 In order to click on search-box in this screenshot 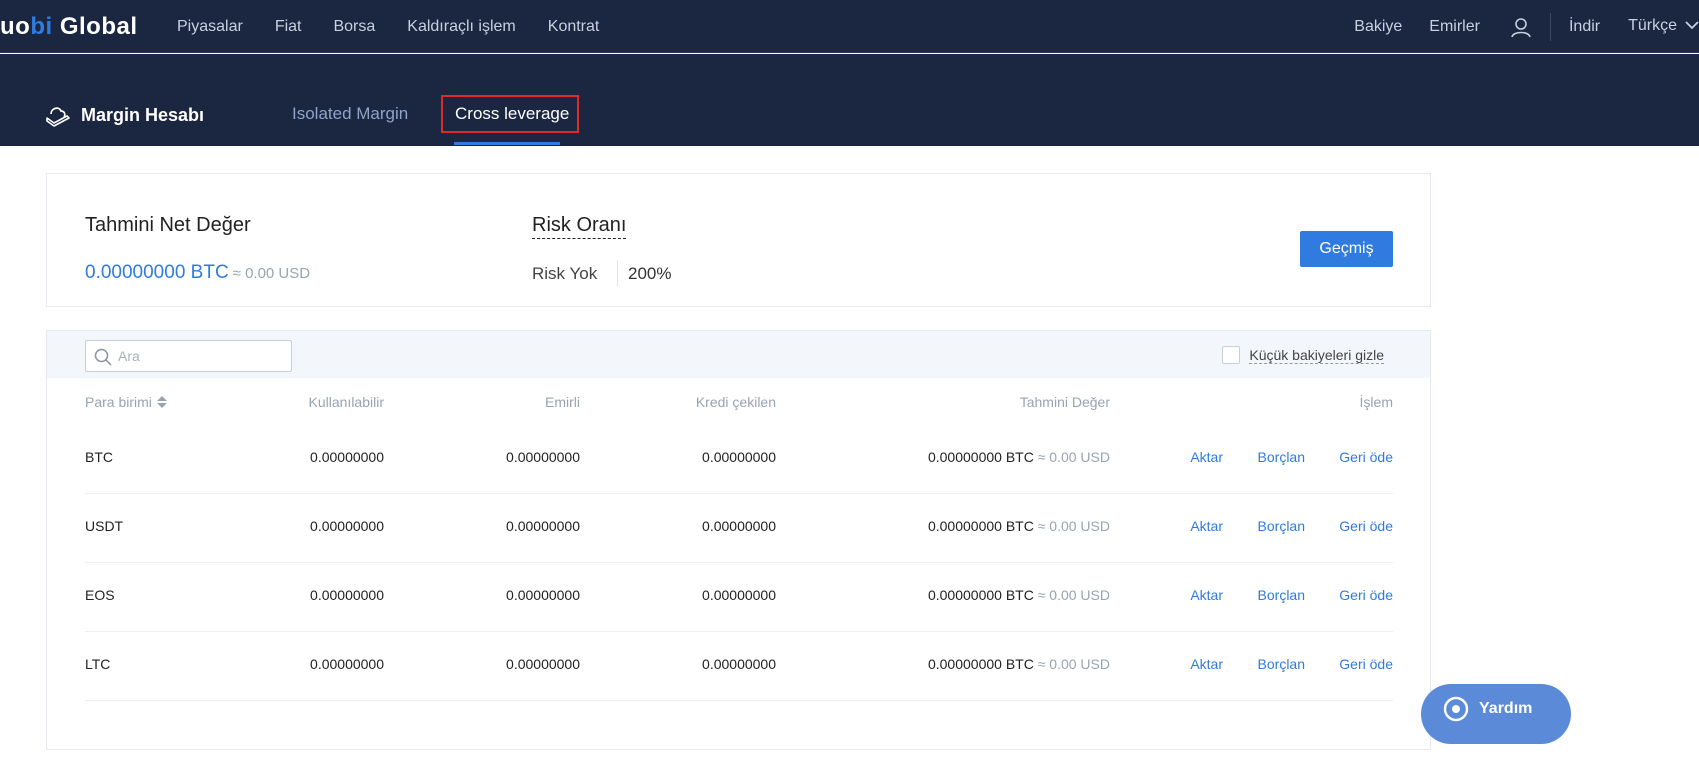, I will do `click(188, 356)`.